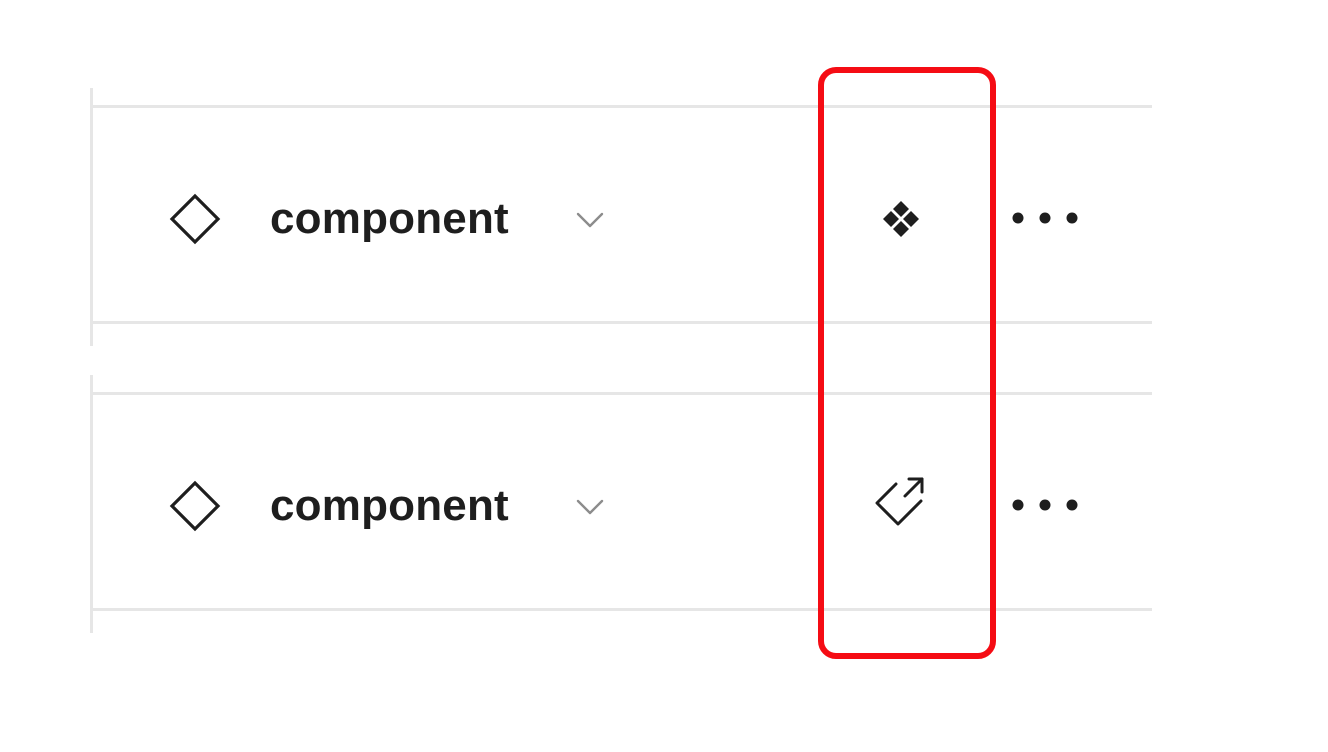  I want to click on component-instance-icon, so click(901, 219).